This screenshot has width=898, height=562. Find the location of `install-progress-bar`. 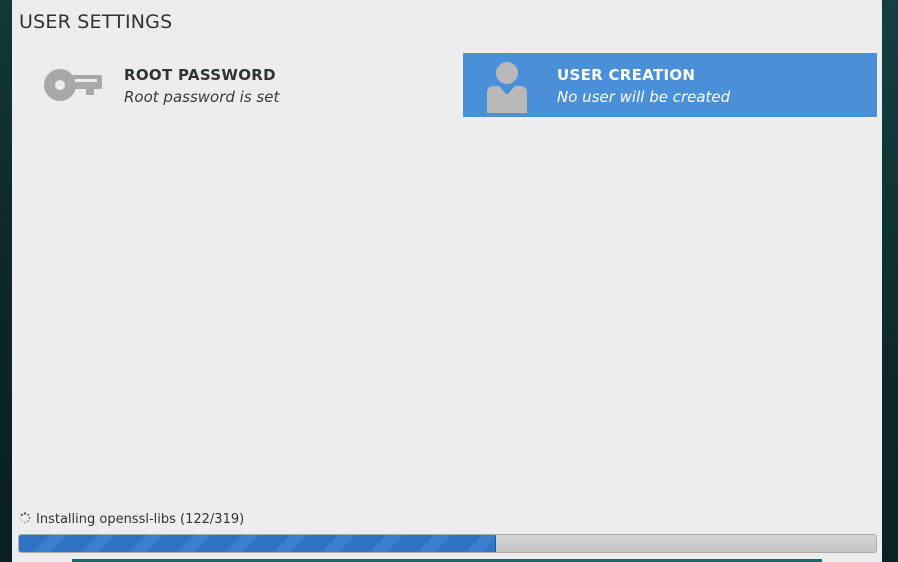

install-progress-bar is located at coordinates (447, 543).